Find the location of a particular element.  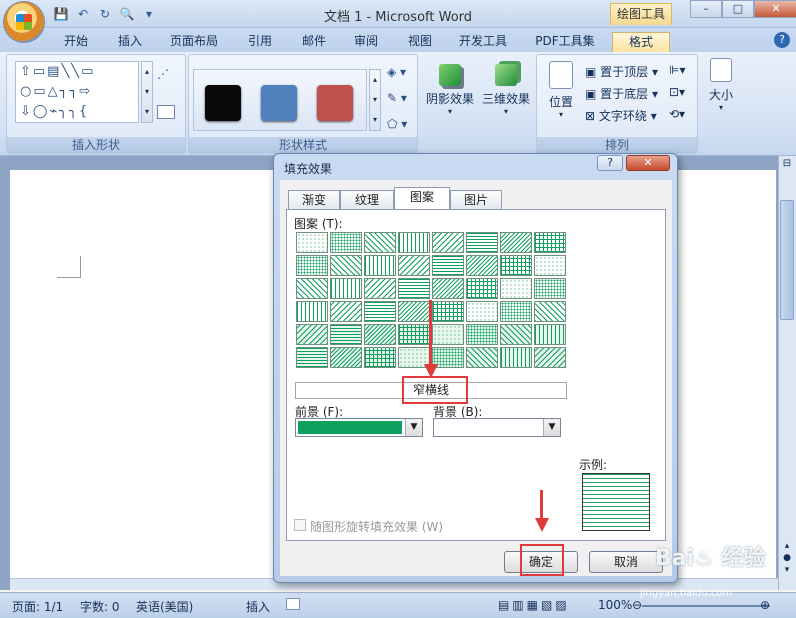

shape-fill-icon: ◈ ▾ is located at coordinates (396, 72).